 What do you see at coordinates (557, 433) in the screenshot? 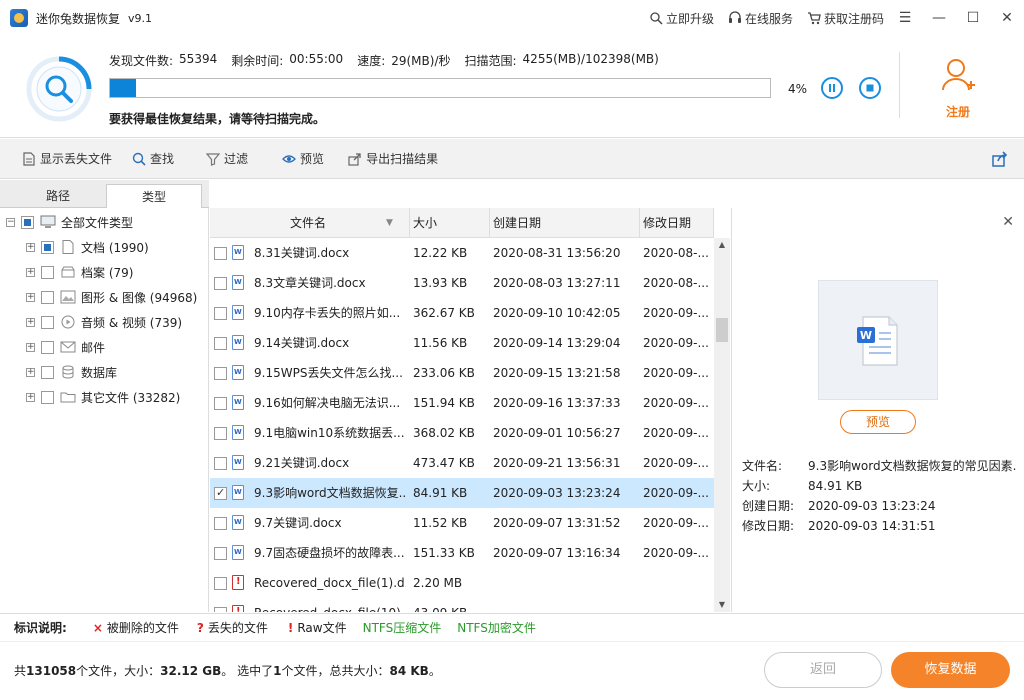
I see `file-created: 2020-09-01 10:56:27` at bounding box center [557, 433].